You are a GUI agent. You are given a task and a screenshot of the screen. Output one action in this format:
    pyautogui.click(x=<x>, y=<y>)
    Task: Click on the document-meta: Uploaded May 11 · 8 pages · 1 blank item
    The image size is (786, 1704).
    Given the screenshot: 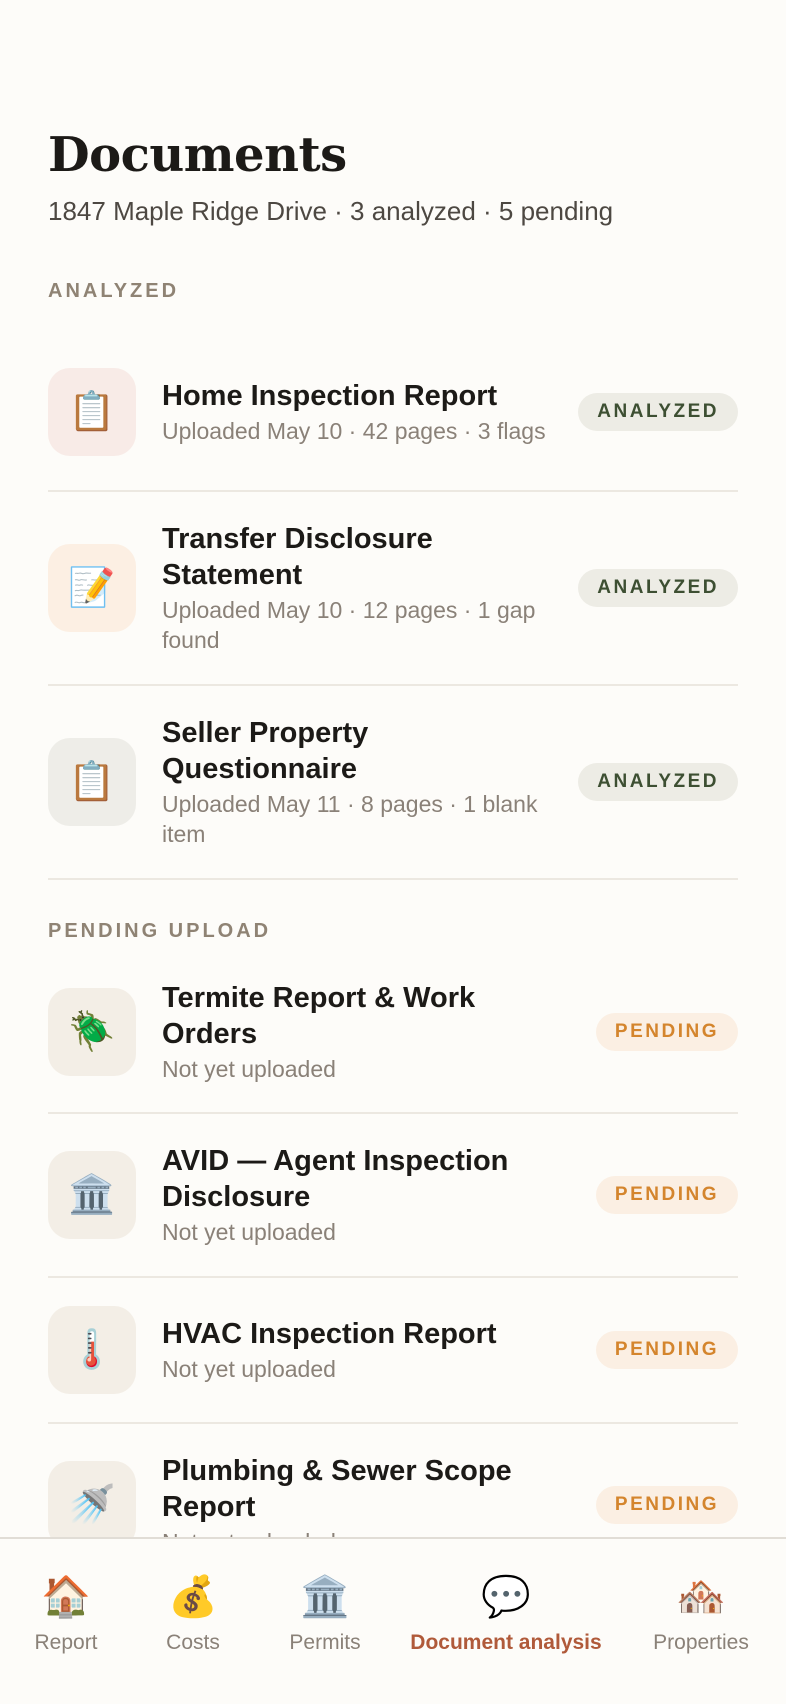 What is the action you would take?
    pyautogui.click(x=350, y=819)
    